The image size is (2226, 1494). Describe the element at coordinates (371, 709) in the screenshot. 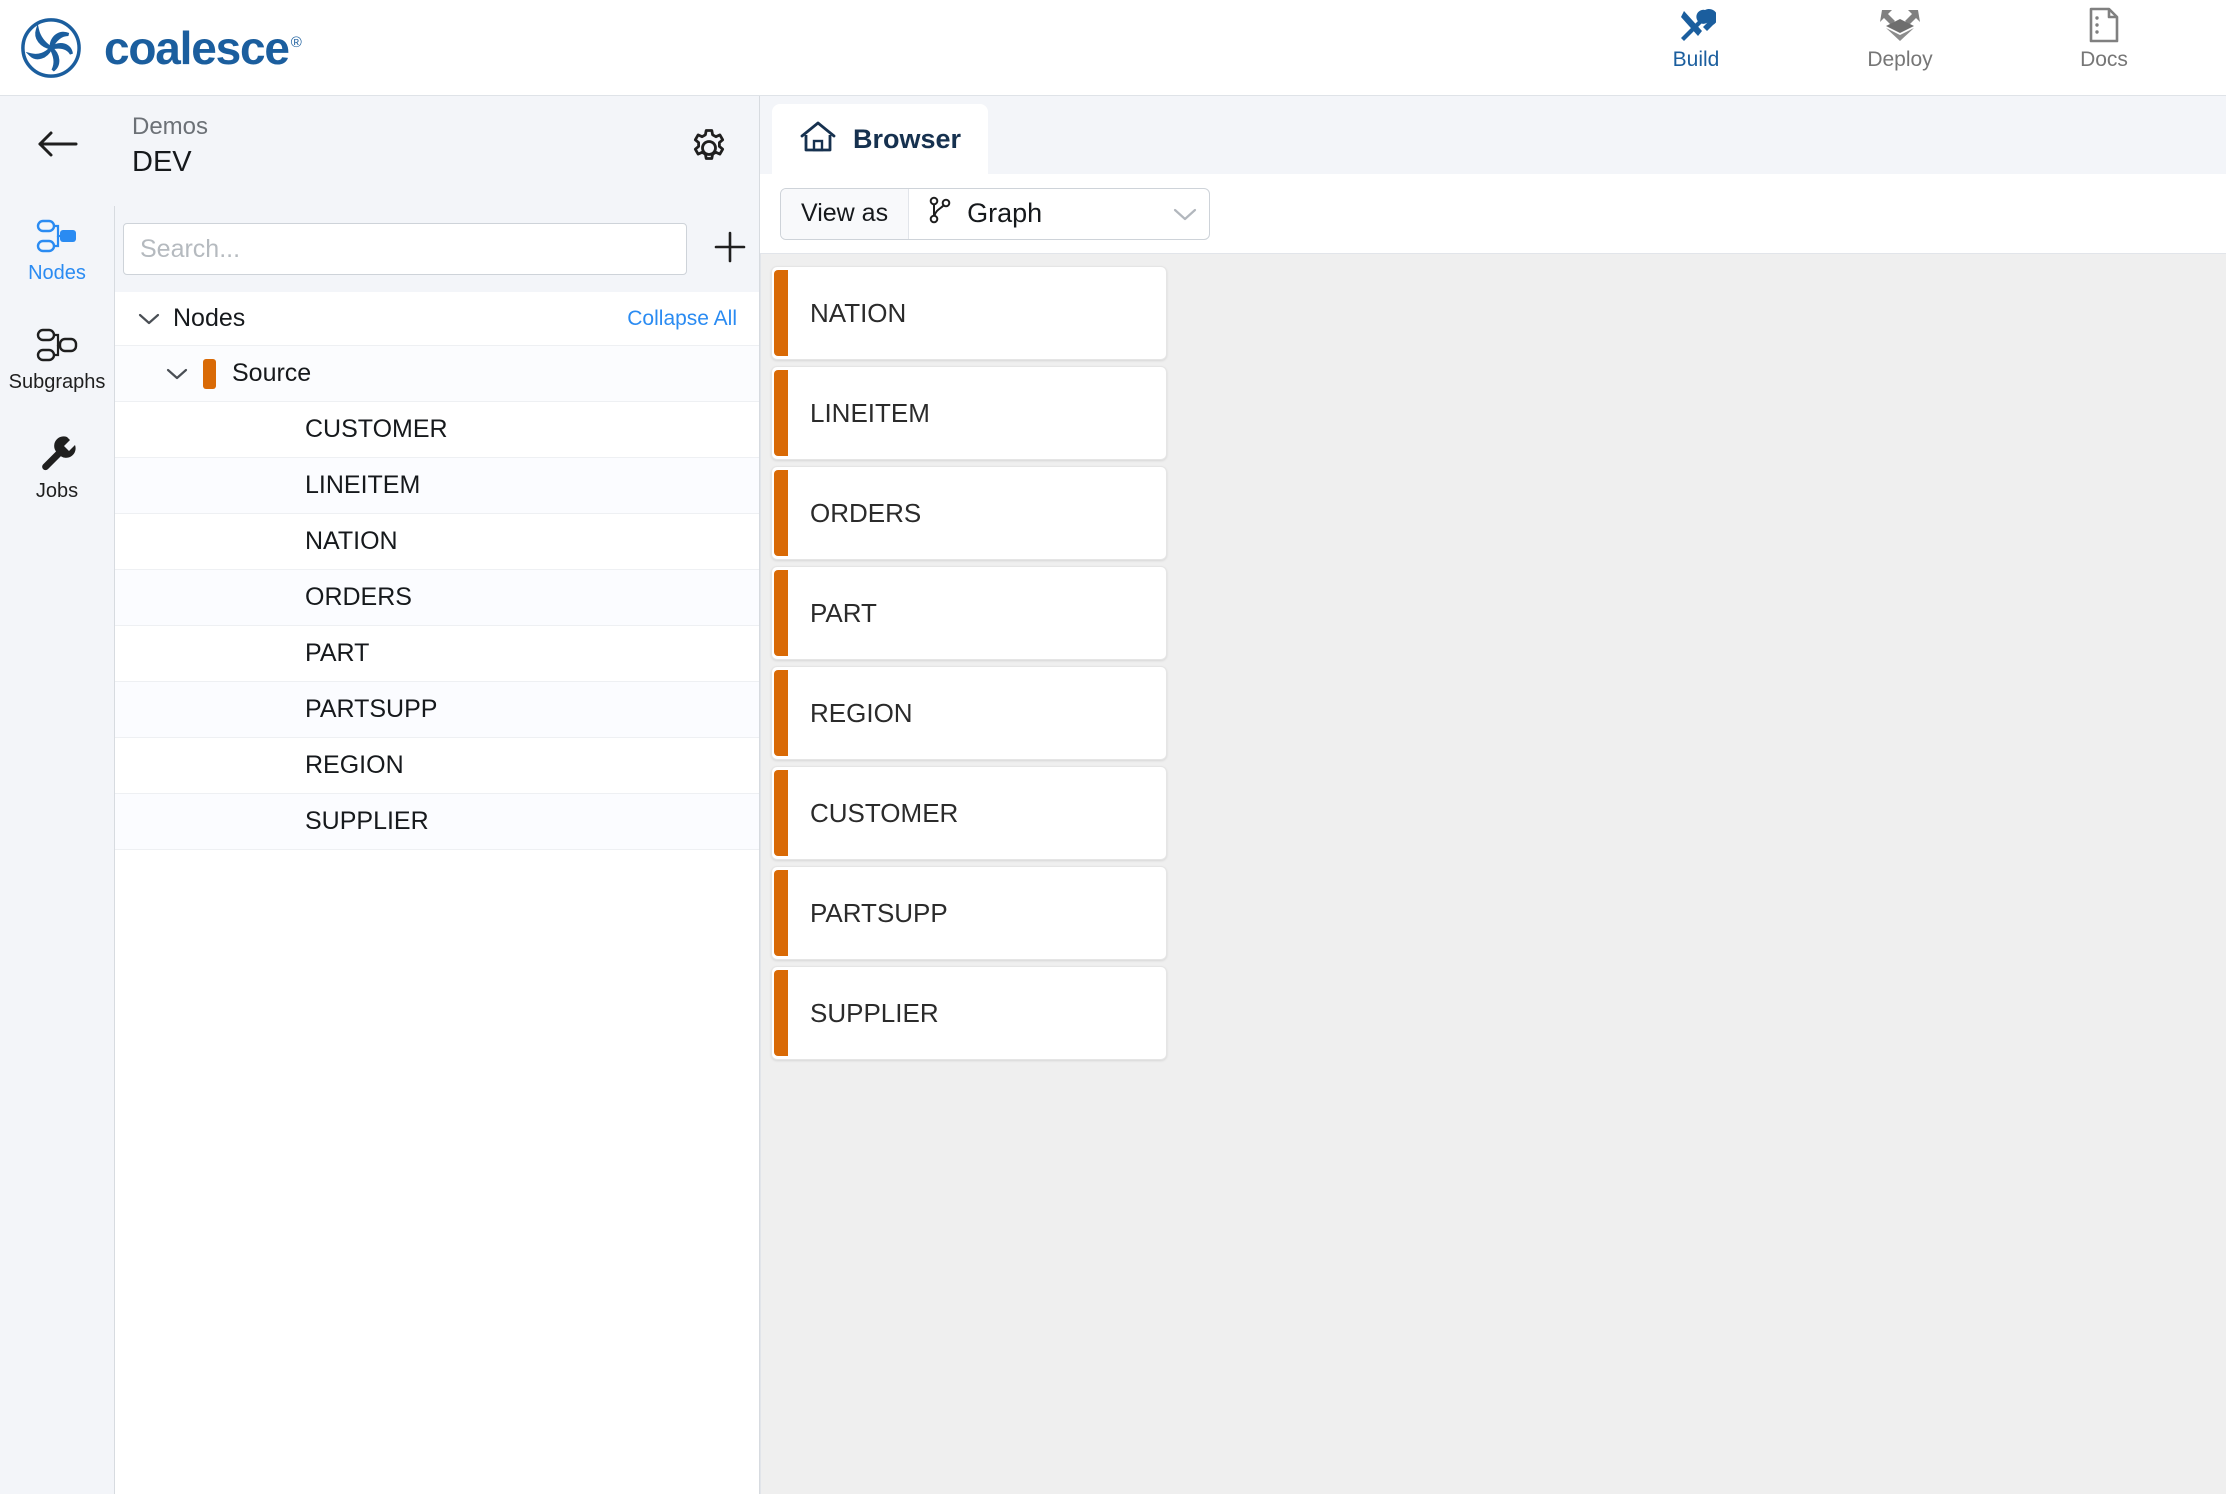

I see `tree-item-label: PARTSUPP` at that location.